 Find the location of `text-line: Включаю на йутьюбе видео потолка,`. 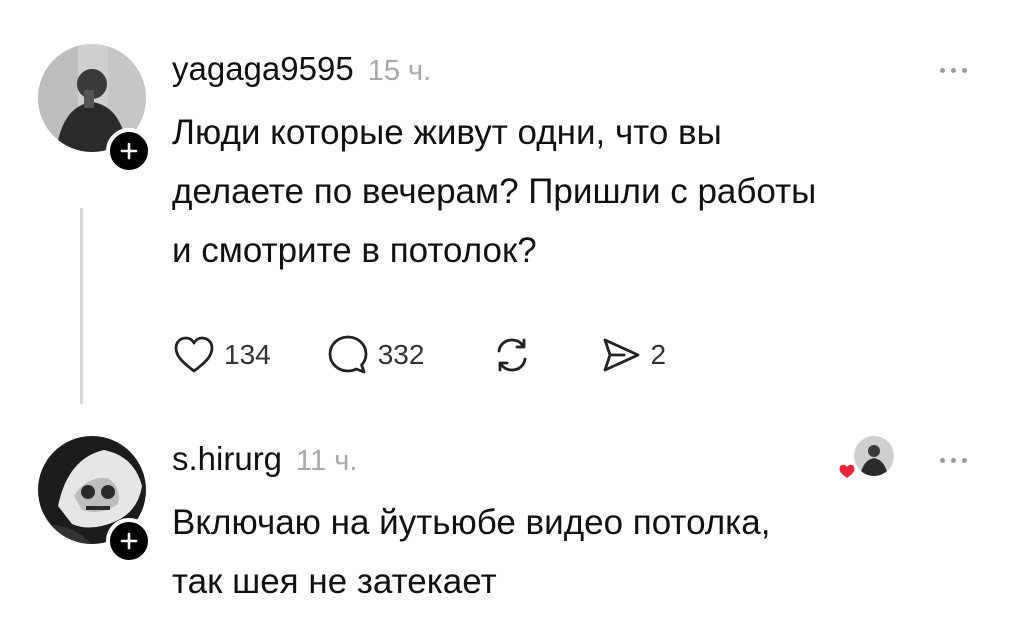

text-line: Включаю на йутьюбе видео потолка, is located at coordinates (471, 522).